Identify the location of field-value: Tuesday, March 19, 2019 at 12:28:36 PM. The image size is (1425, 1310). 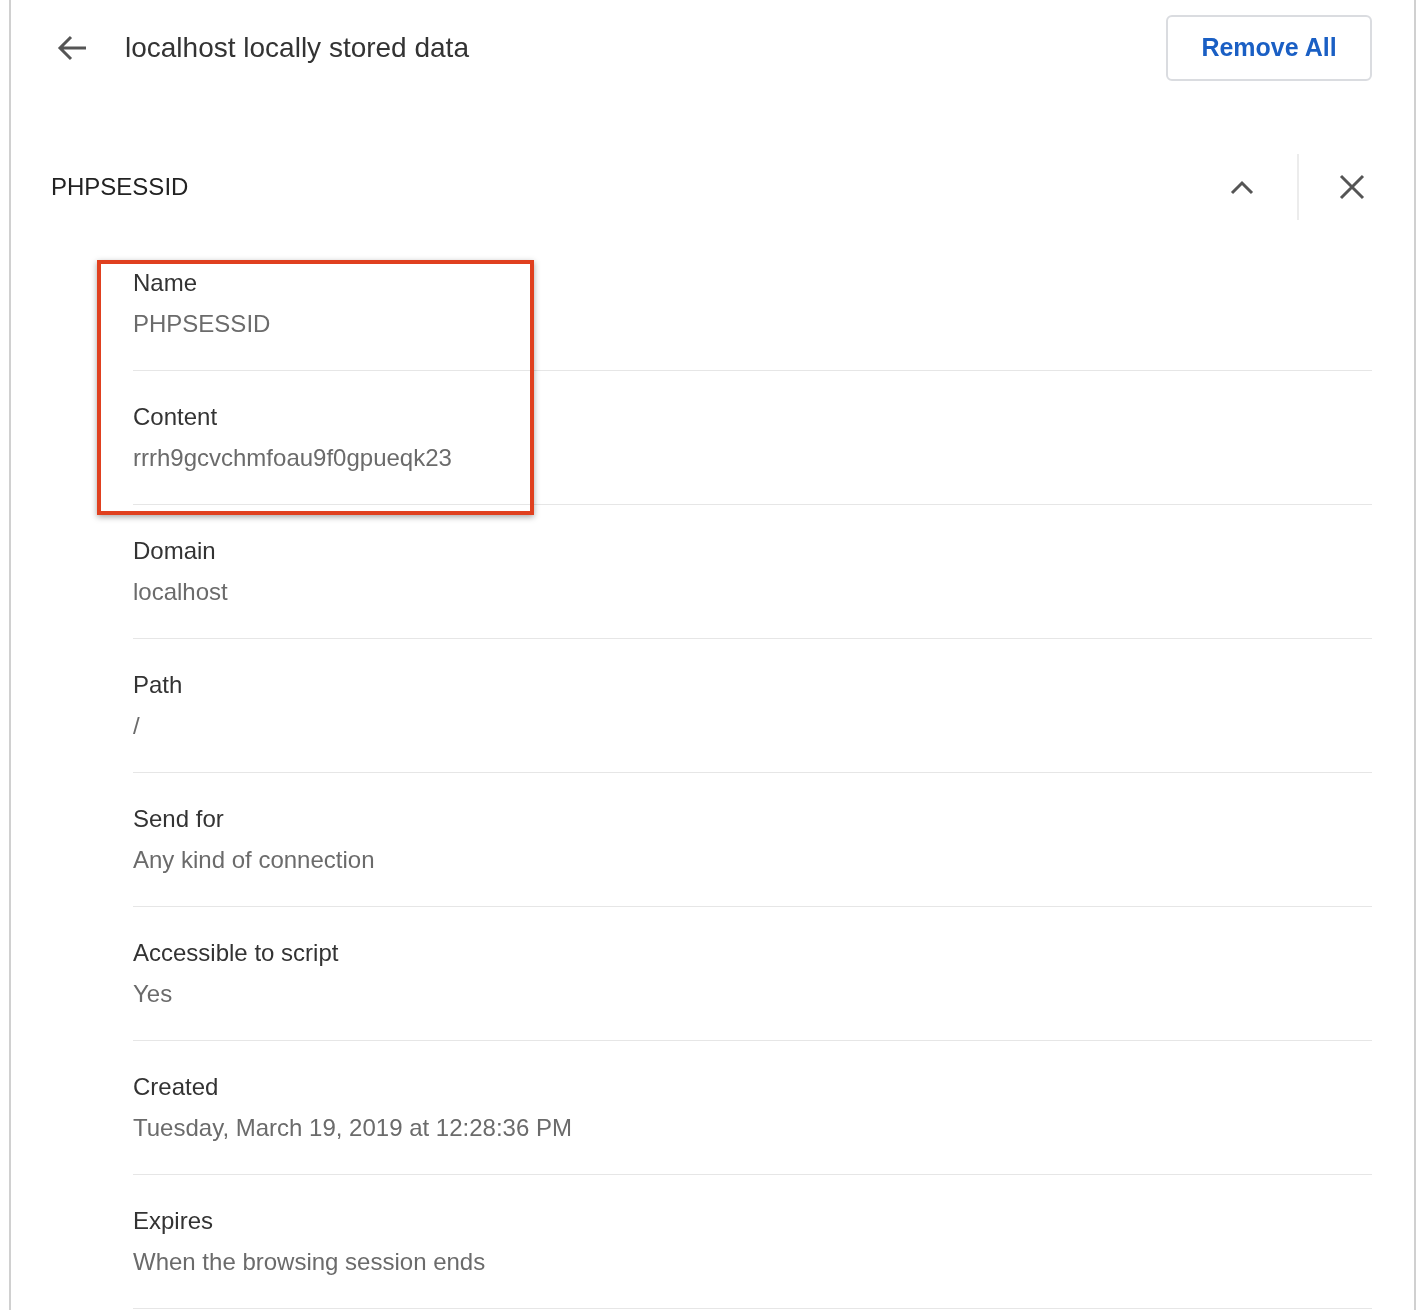
(352, 1128).